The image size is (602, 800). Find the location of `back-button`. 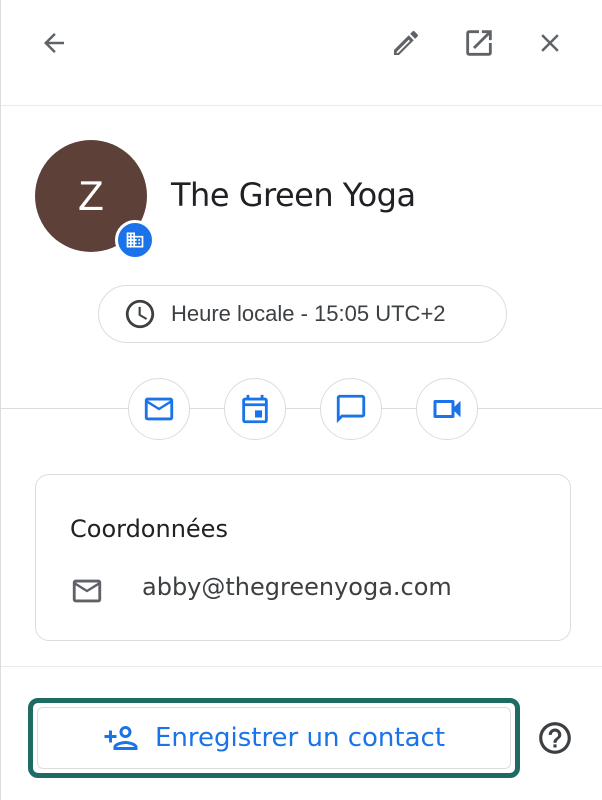

back-button is located at coordinates (54, 43).